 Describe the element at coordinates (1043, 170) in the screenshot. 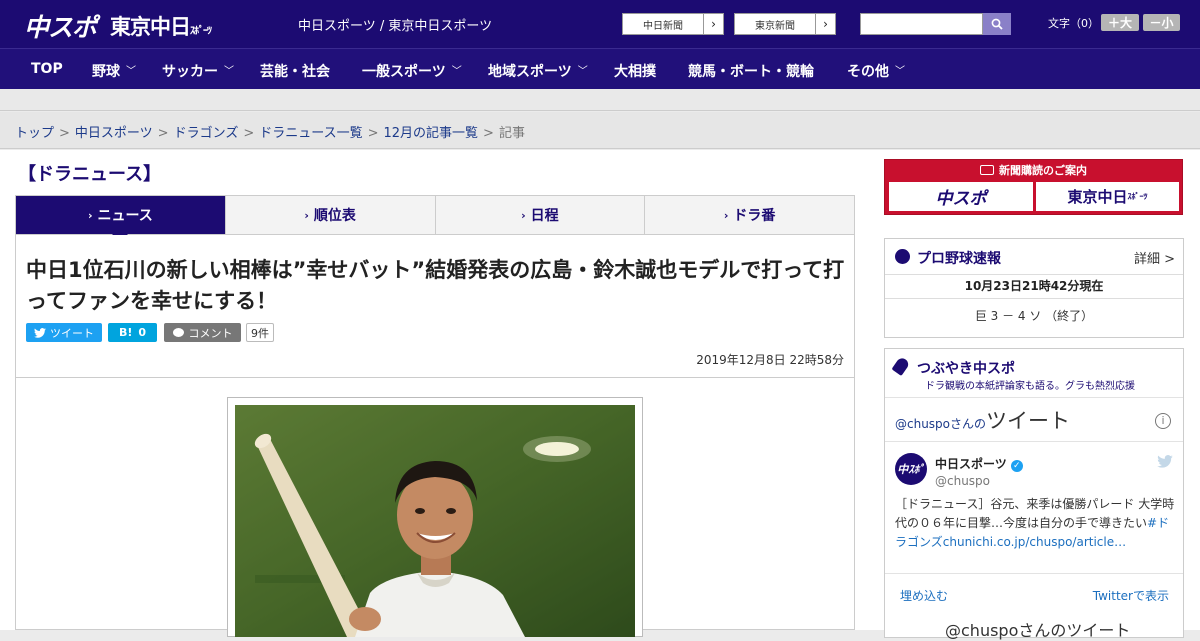

I see `subscription-title-text: 新聞購読のご案内` at that location.